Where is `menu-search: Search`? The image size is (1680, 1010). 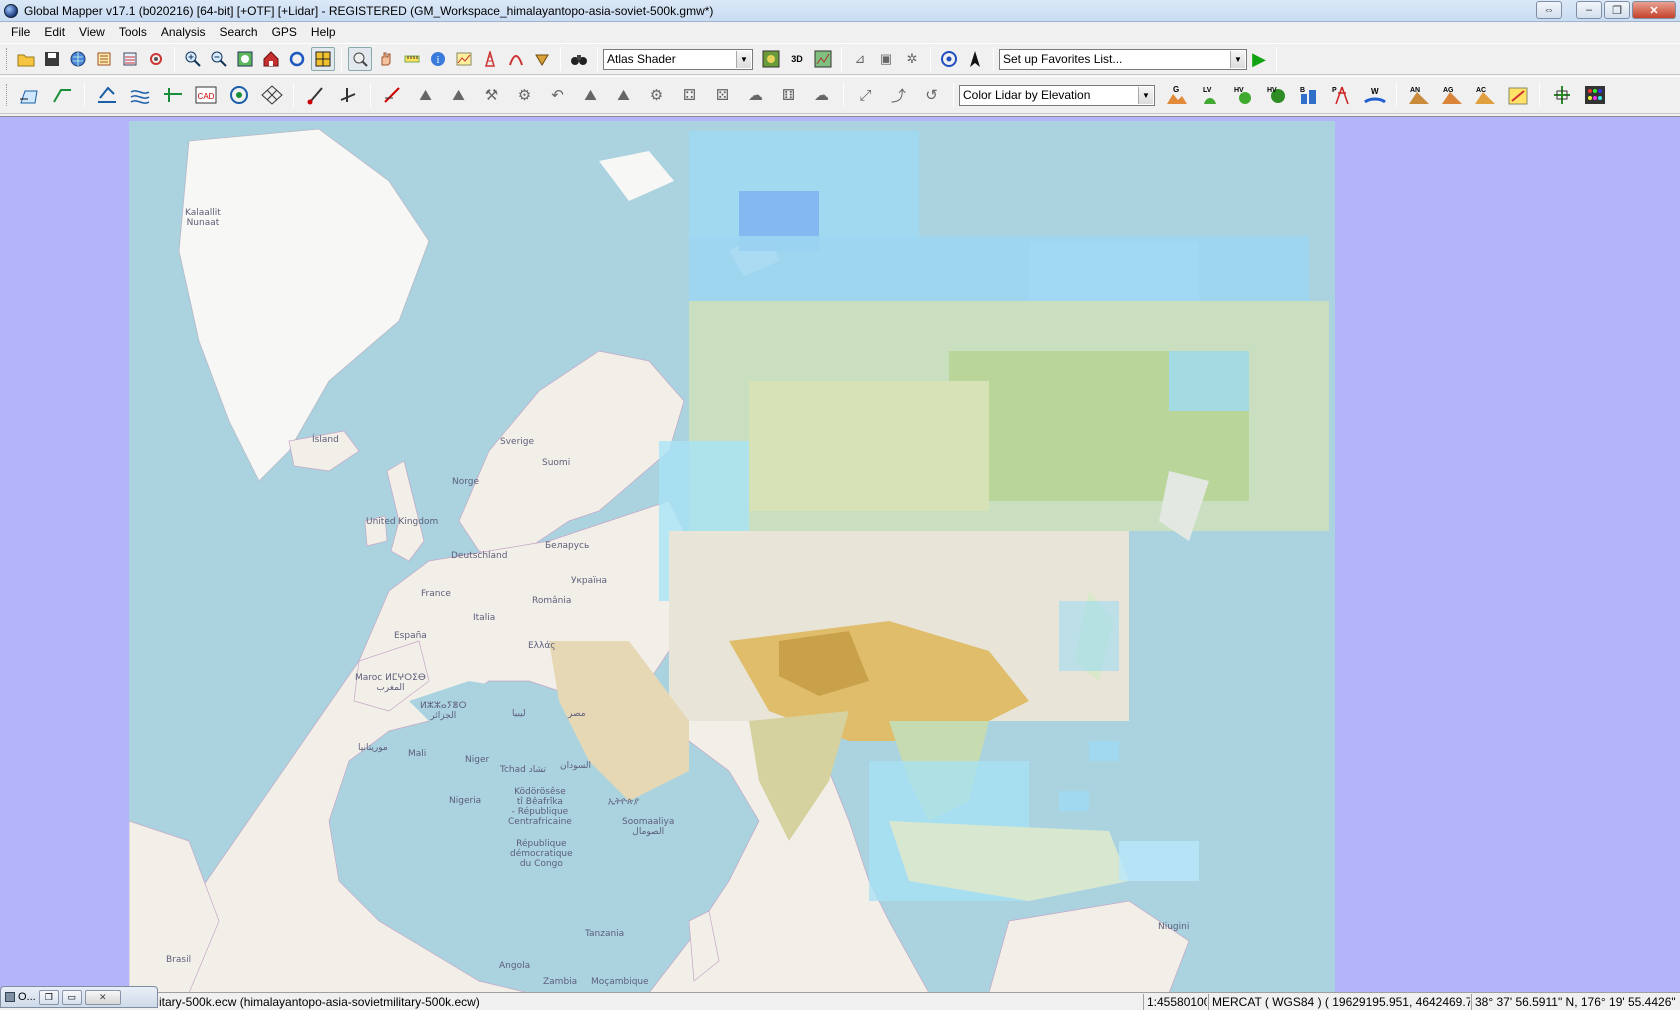 menu-search: Search is located at coordinates (239, 32).